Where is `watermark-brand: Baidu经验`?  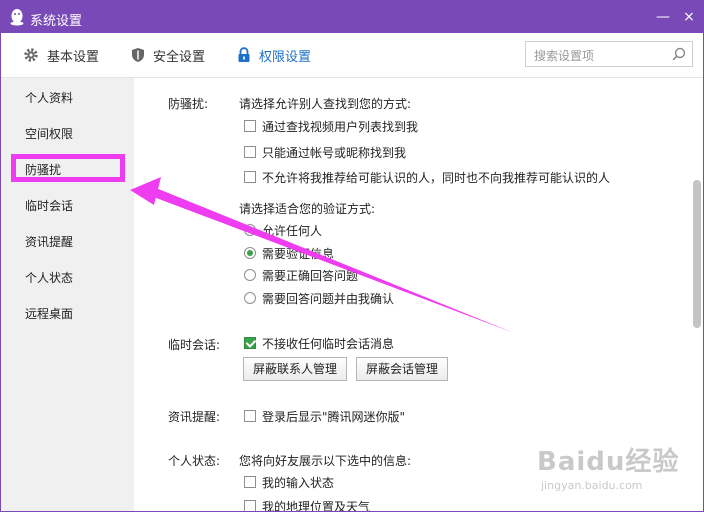 watermark-brand: Baidu经验 is located at coordinates (608, 462).